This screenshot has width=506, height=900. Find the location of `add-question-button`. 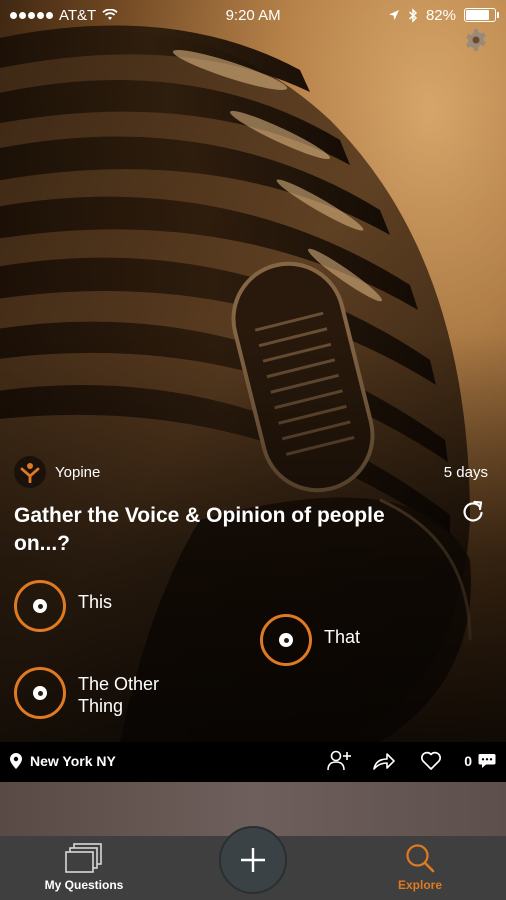

add-question-button is located at coordinates (253, 860).